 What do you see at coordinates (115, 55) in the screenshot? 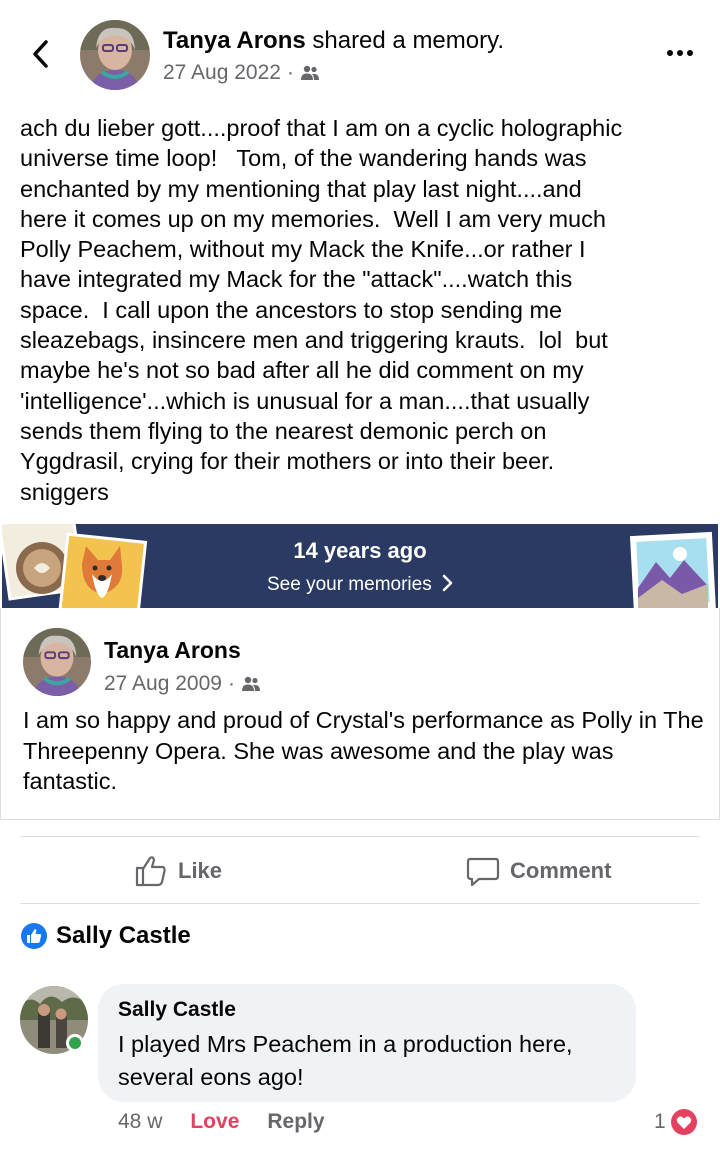
I see `author-avatar` at bounding box center [115, 55].